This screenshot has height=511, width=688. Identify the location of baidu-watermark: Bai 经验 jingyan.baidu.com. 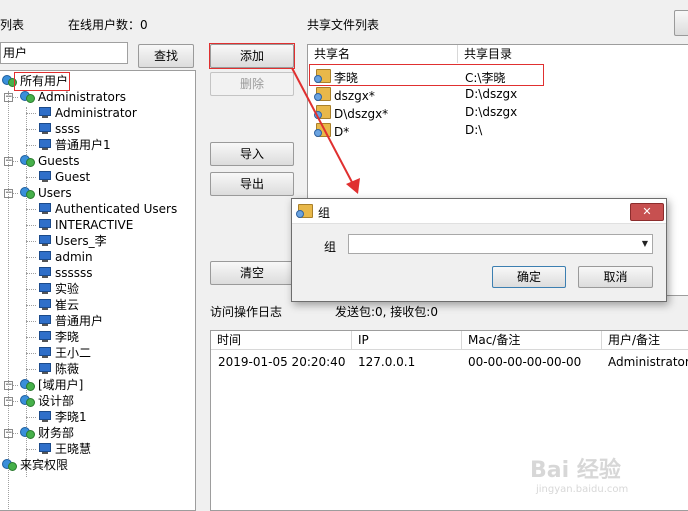
(605, 477).